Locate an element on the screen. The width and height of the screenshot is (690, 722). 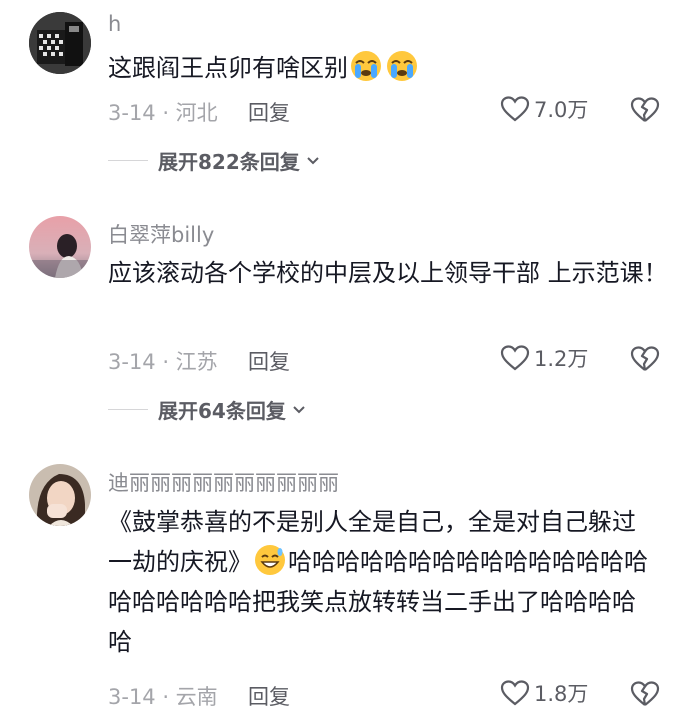
like-button: 1.2万 is located at coordinates (544, 358).